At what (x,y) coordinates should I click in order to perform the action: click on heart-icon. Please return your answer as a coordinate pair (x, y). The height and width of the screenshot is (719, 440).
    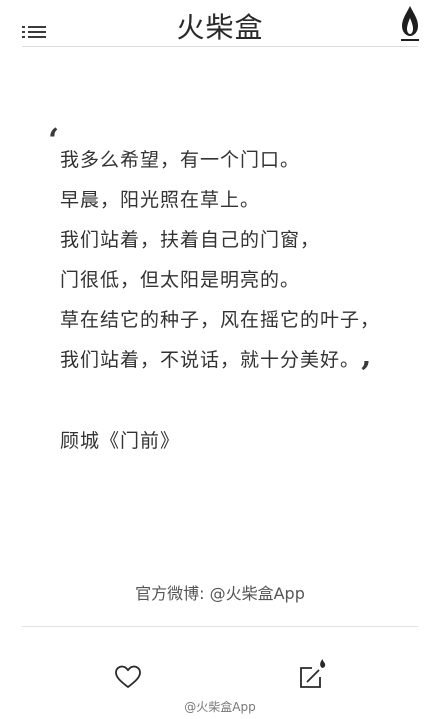
    Looking at the image, I should click on (128, 677).